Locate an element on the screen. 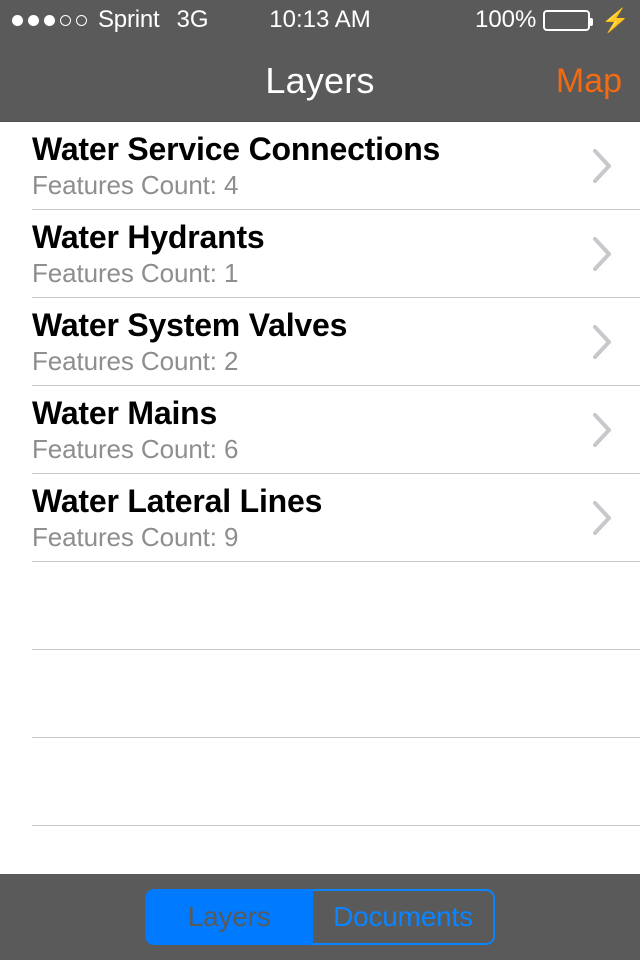  battery-icon is located at coordinates (568, 20).